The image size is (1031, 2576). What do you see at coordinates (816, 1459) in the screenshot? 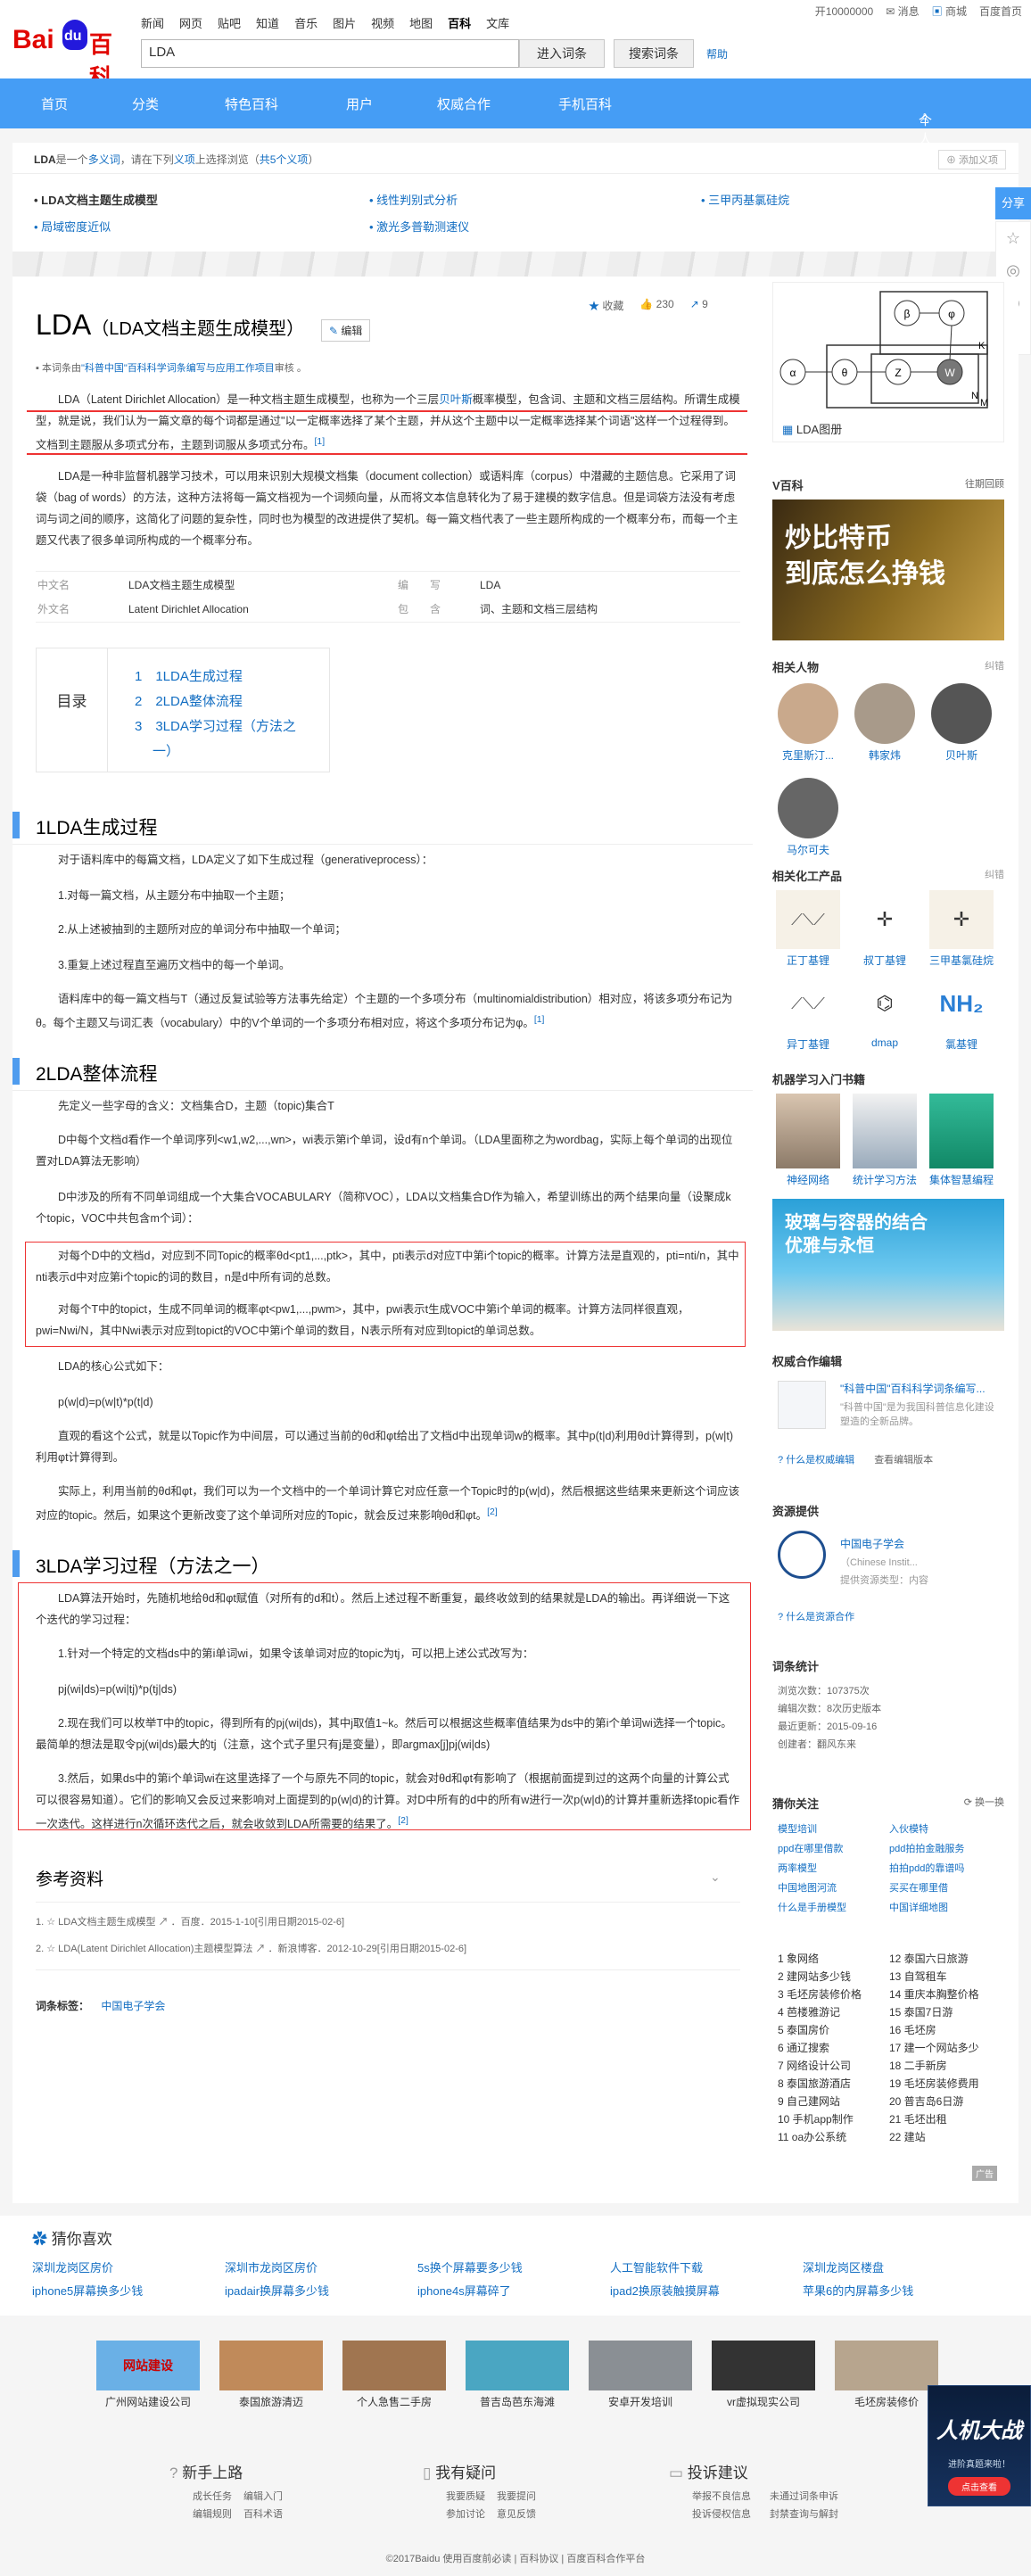
I see `what-is-authority-link: ? 什么是权威编辑` at bounding box center [816, 1459].